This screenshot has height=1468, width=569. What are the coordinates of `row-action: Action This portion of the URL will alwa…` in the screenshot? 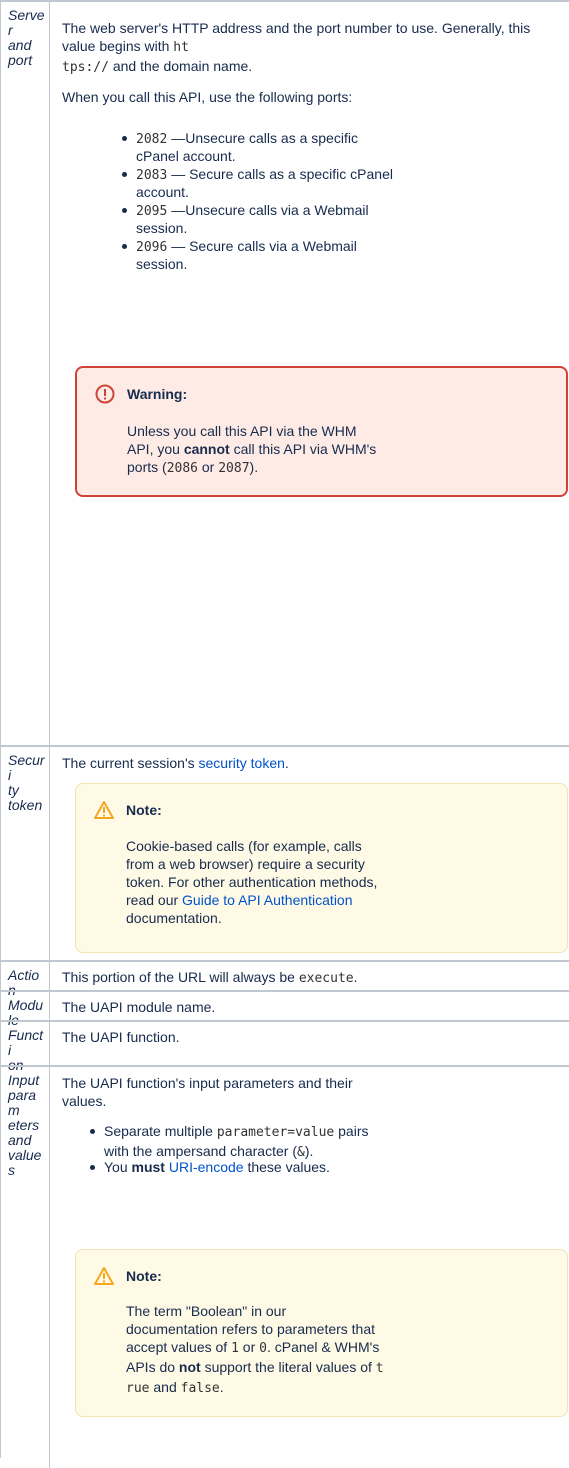 It's located at (284, 980).